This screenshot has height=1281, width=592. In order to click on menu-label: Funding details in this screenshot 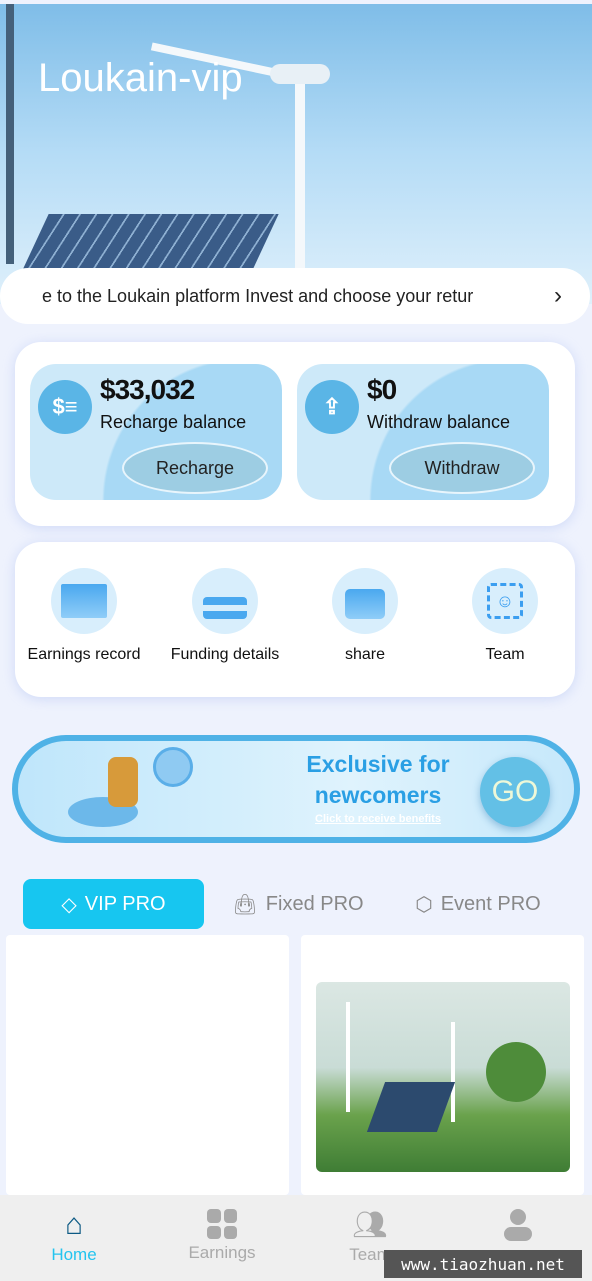, I will do `click(225, 654)`.